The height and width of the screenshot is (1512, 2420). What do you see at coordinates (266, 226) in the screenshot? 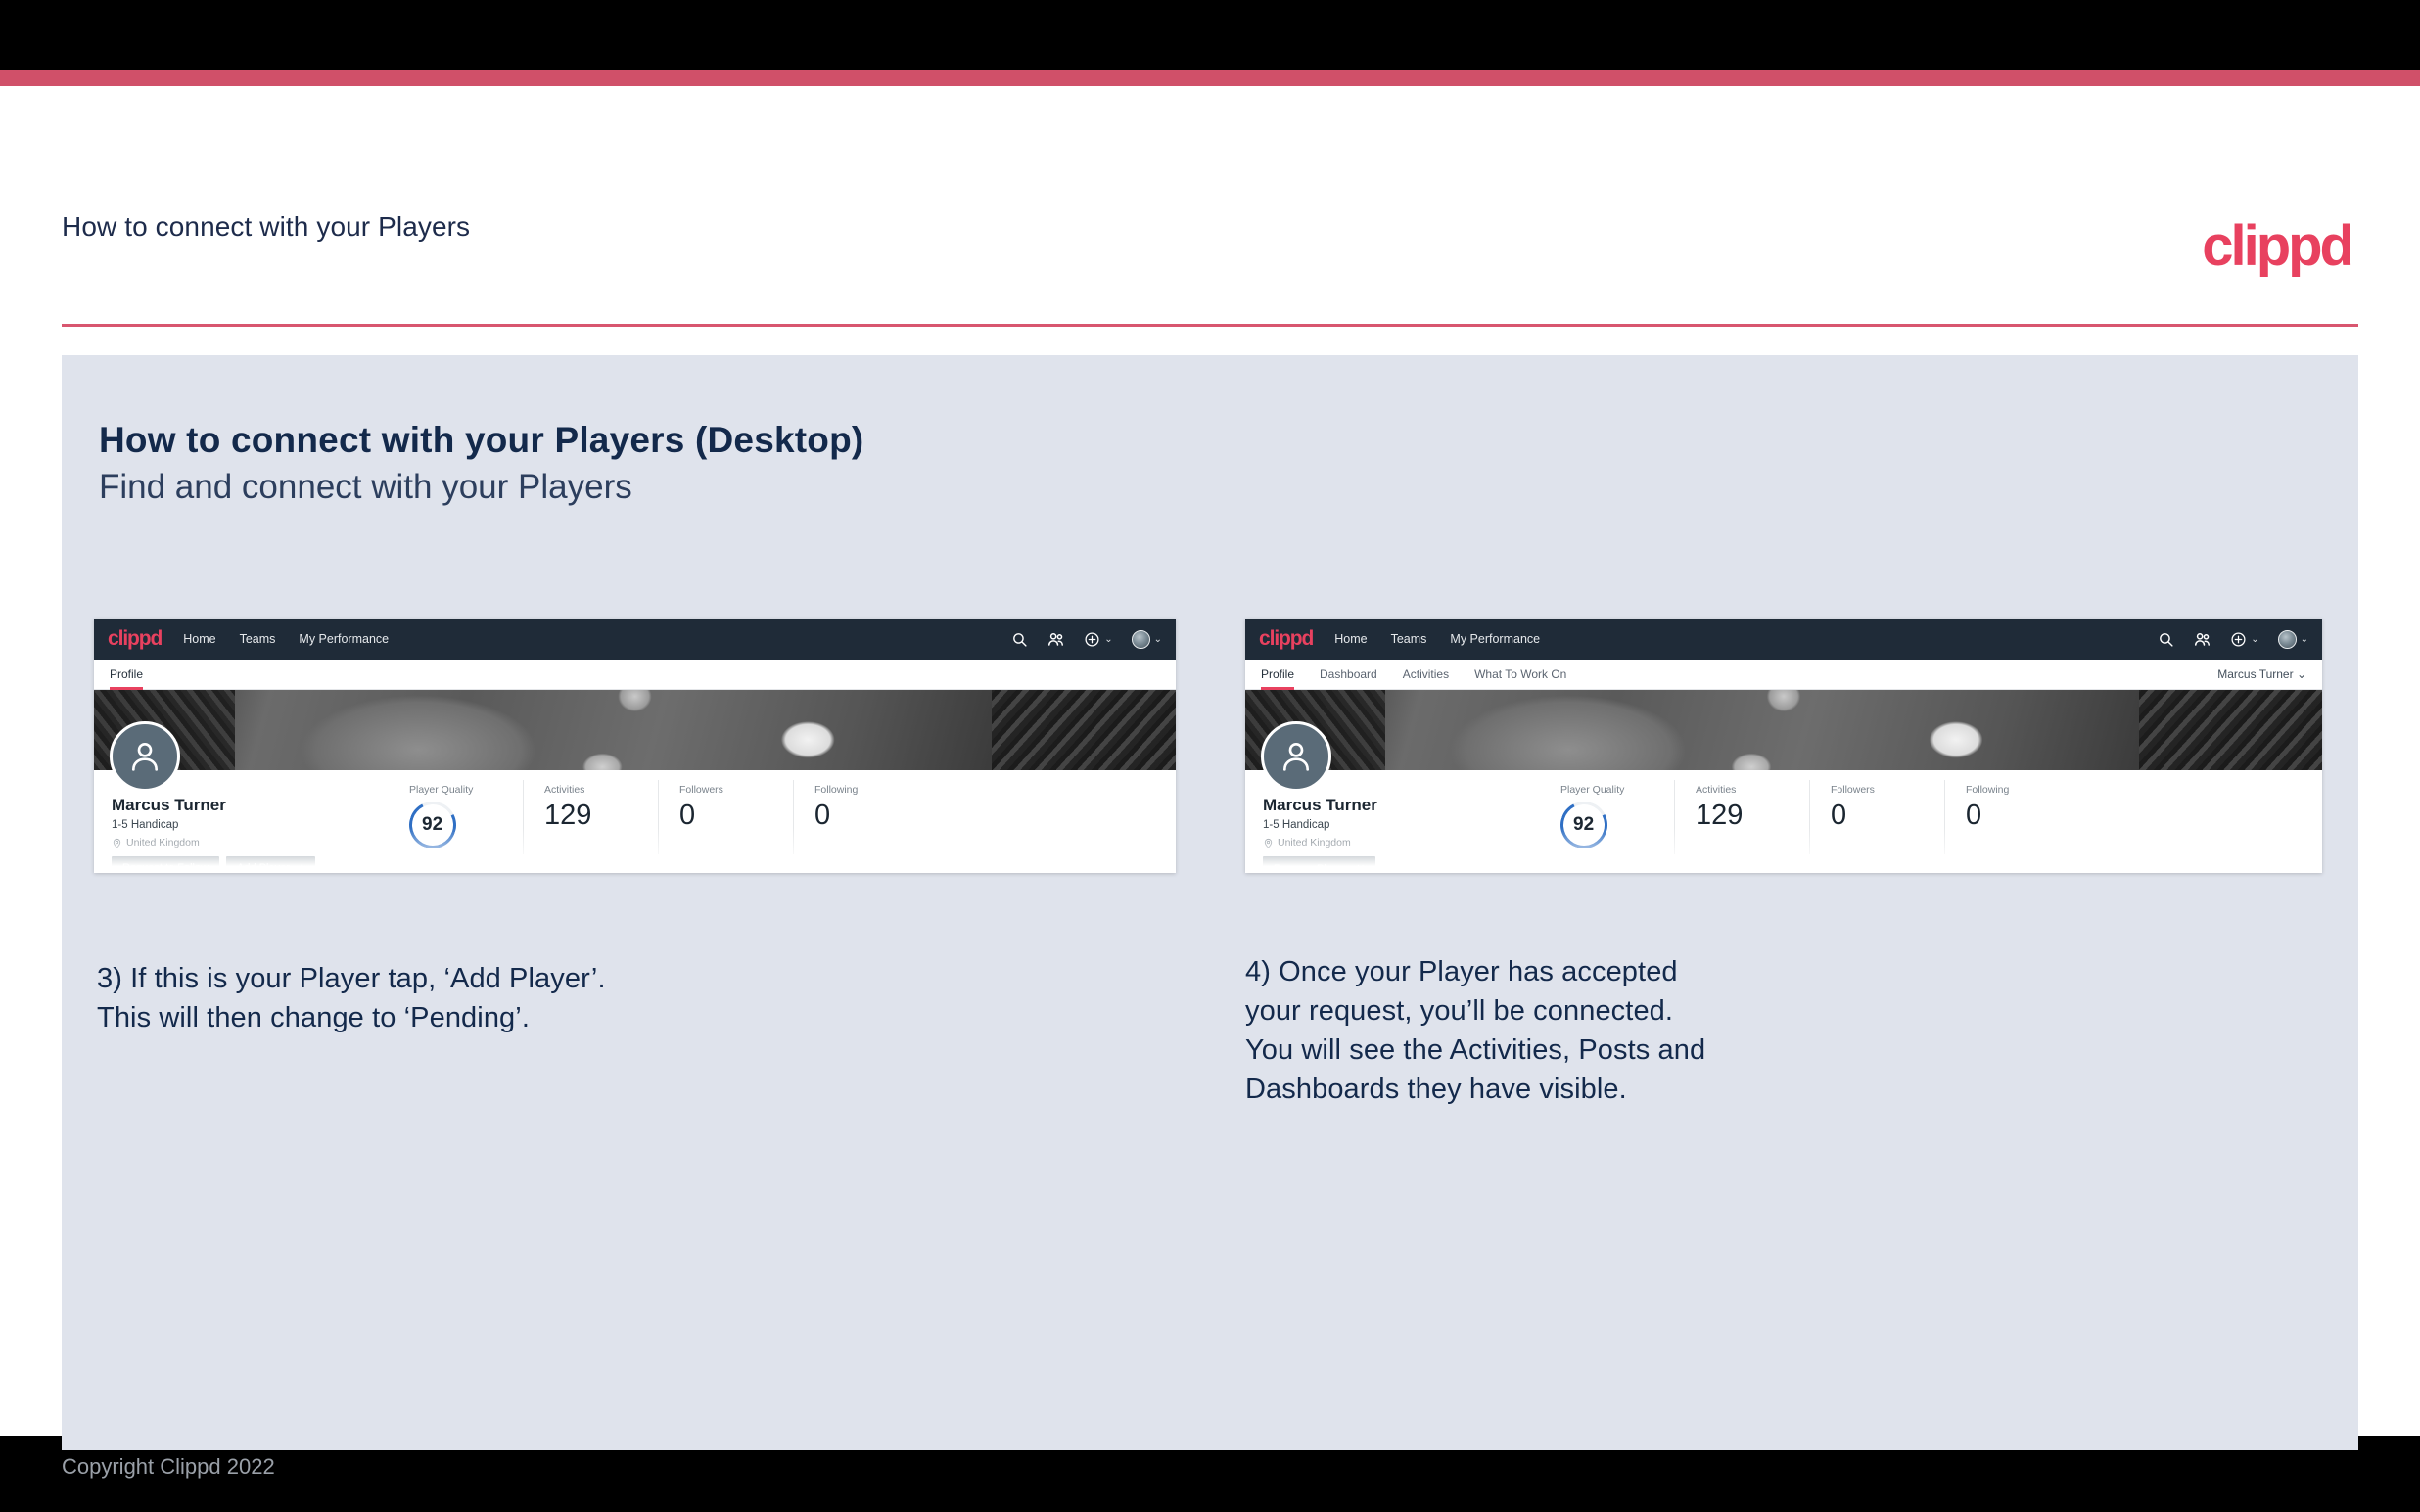
I see `slide-header-title: How to connect with your Players` at bounding box center [266, 226].